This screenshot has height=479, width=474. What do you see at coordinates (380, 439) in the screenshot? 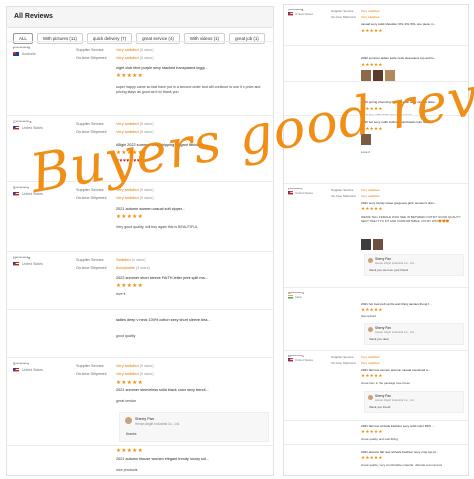
I see `review-text: Great quality and well-fitting` at bounding box center [380, 439].